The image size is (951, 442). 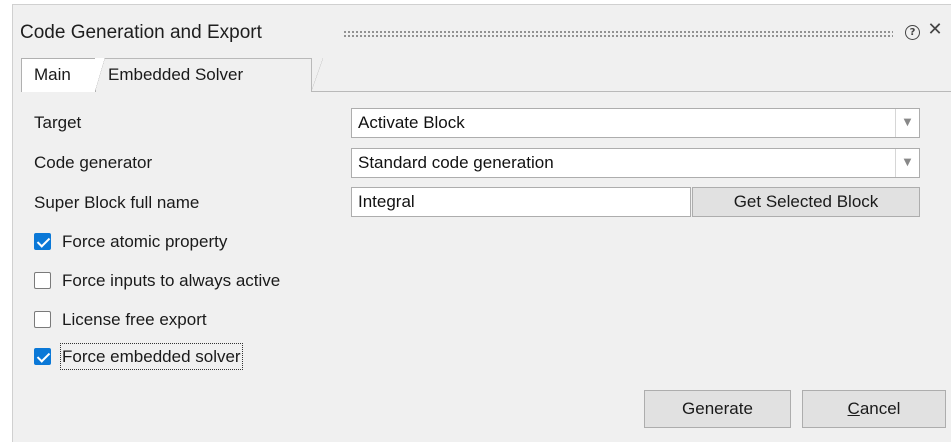 I want to click on cancel-mnemonic: C, so click(x=853, y=408).